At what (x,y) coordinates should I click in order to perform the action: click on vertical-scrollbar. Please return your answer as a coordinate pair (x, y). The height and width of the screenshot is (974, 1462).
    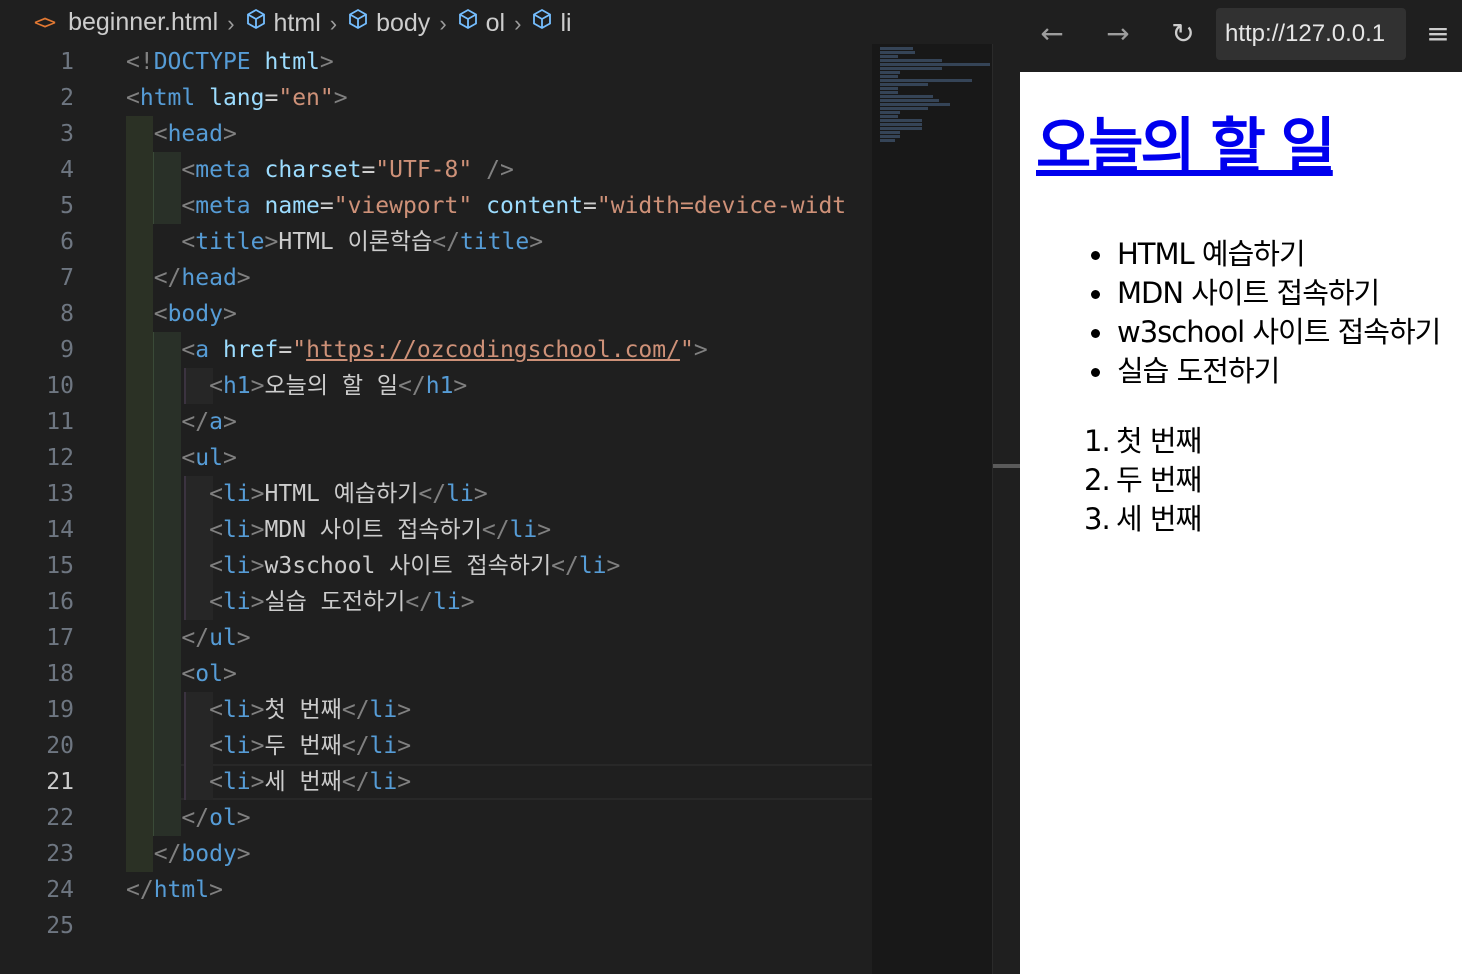
    Looking at the image, I should click on (1006, 509).